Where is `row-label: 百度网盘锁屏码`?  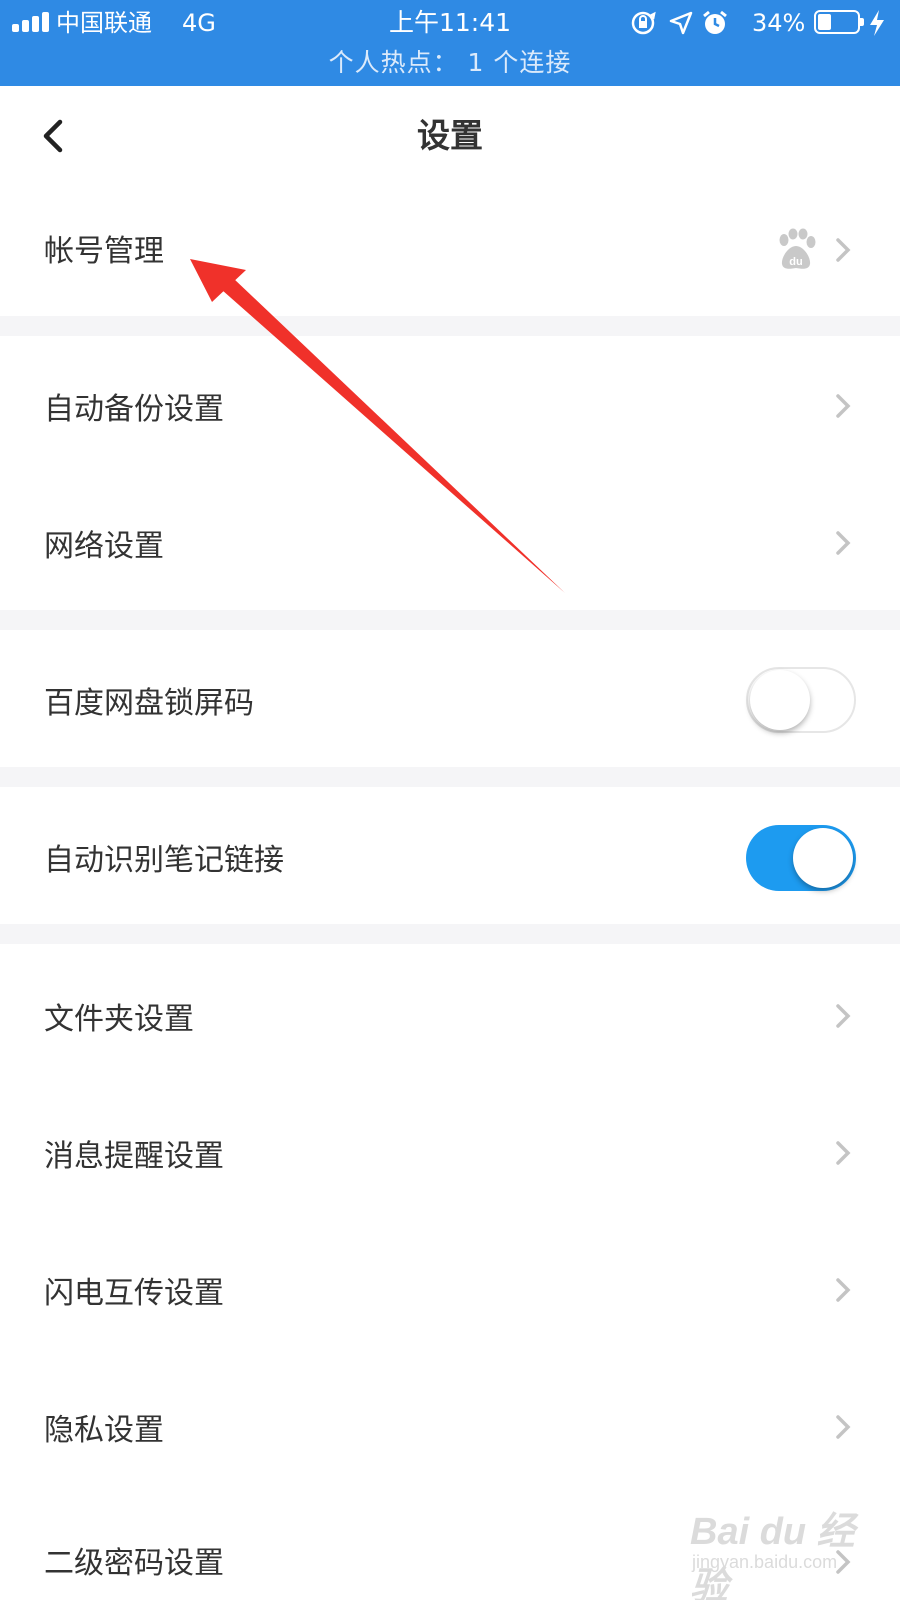
row-label: 百度网盘锁屏码 is located at coordinates (149, 703).